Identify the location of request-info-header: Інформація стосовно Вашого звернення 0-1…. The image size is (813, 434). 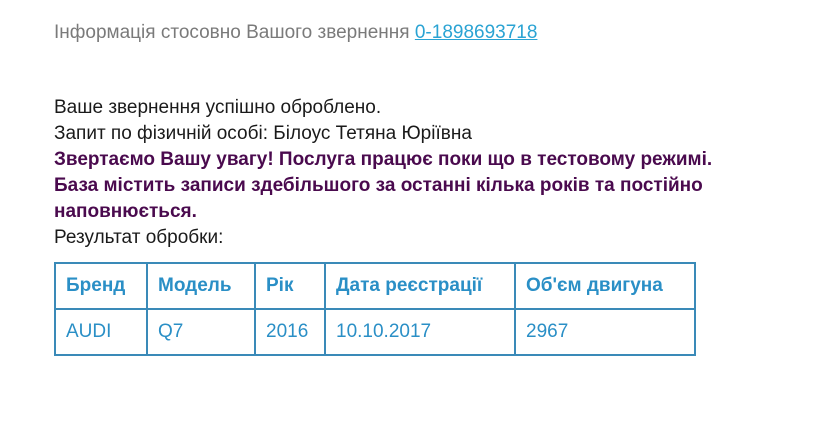
(295, 33).